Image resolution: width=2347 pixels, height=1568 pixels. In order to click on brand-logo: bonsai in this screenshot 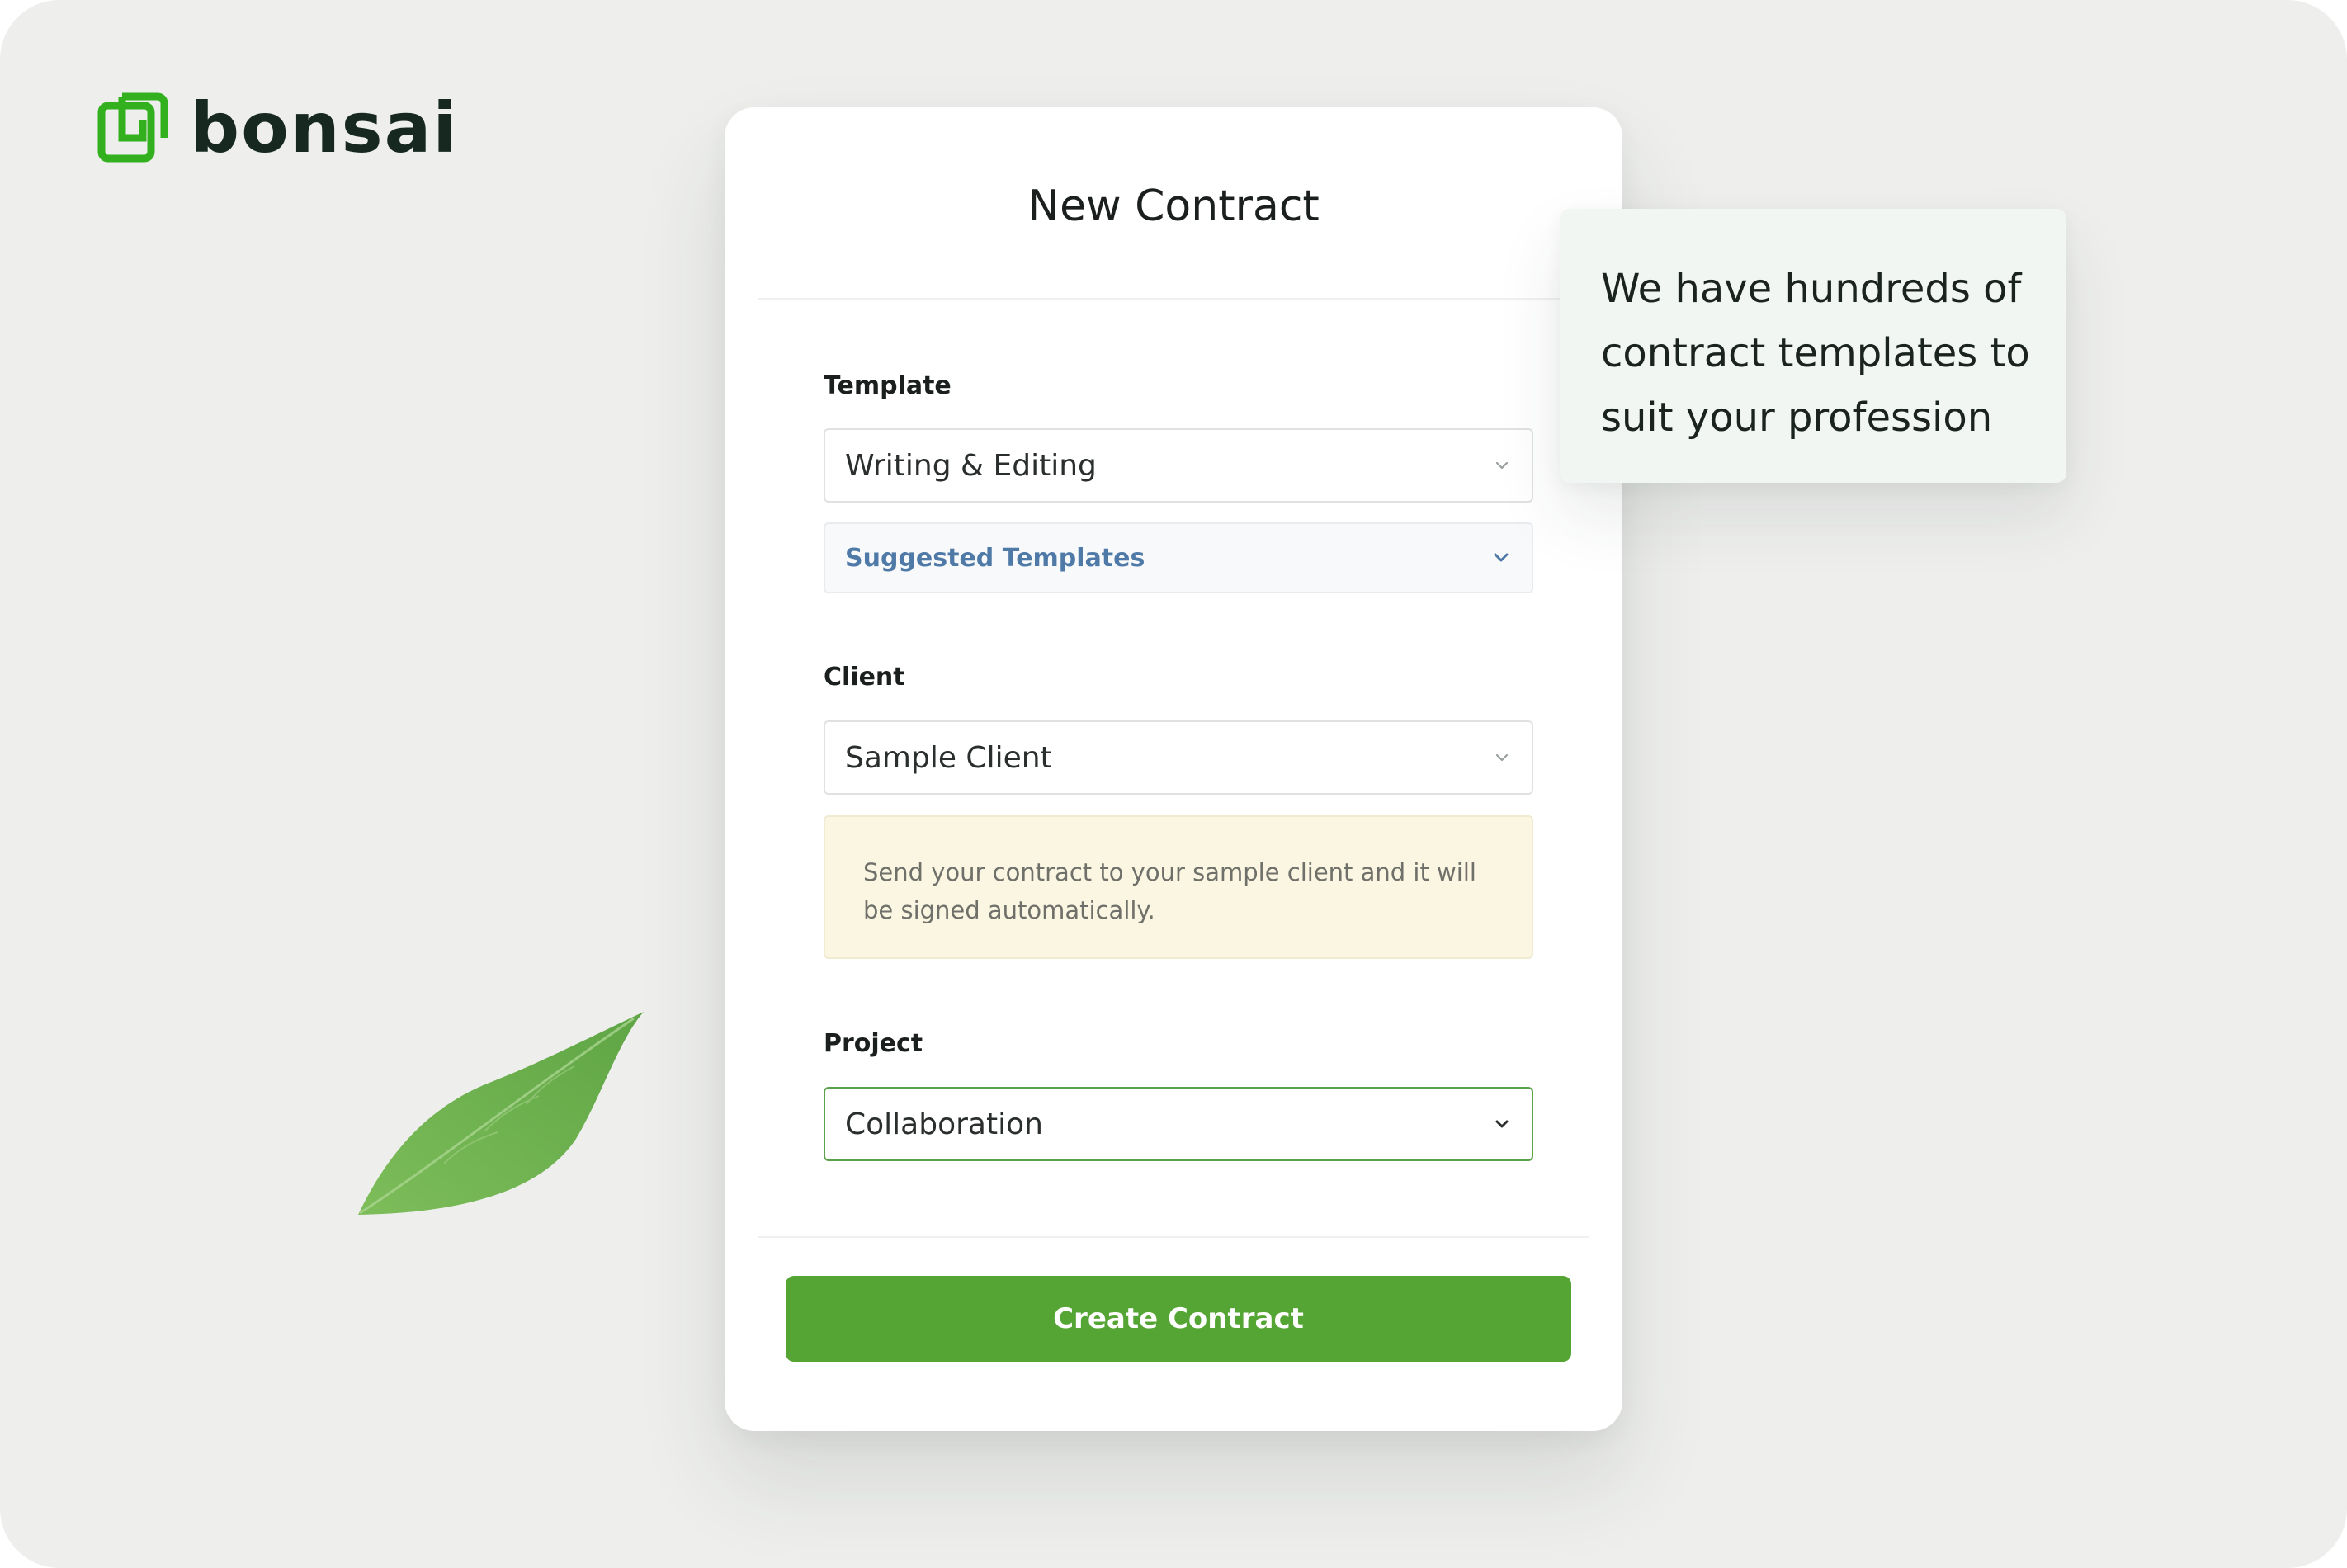, I will do `click(277, 128)`.